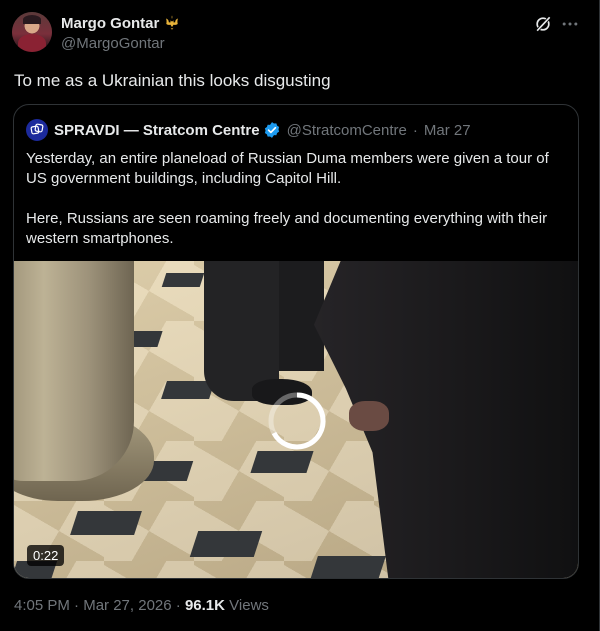 The height and width of the screenshot is (631, 600). I want to click on quoted-date: Mar 27, so click(447, 130).